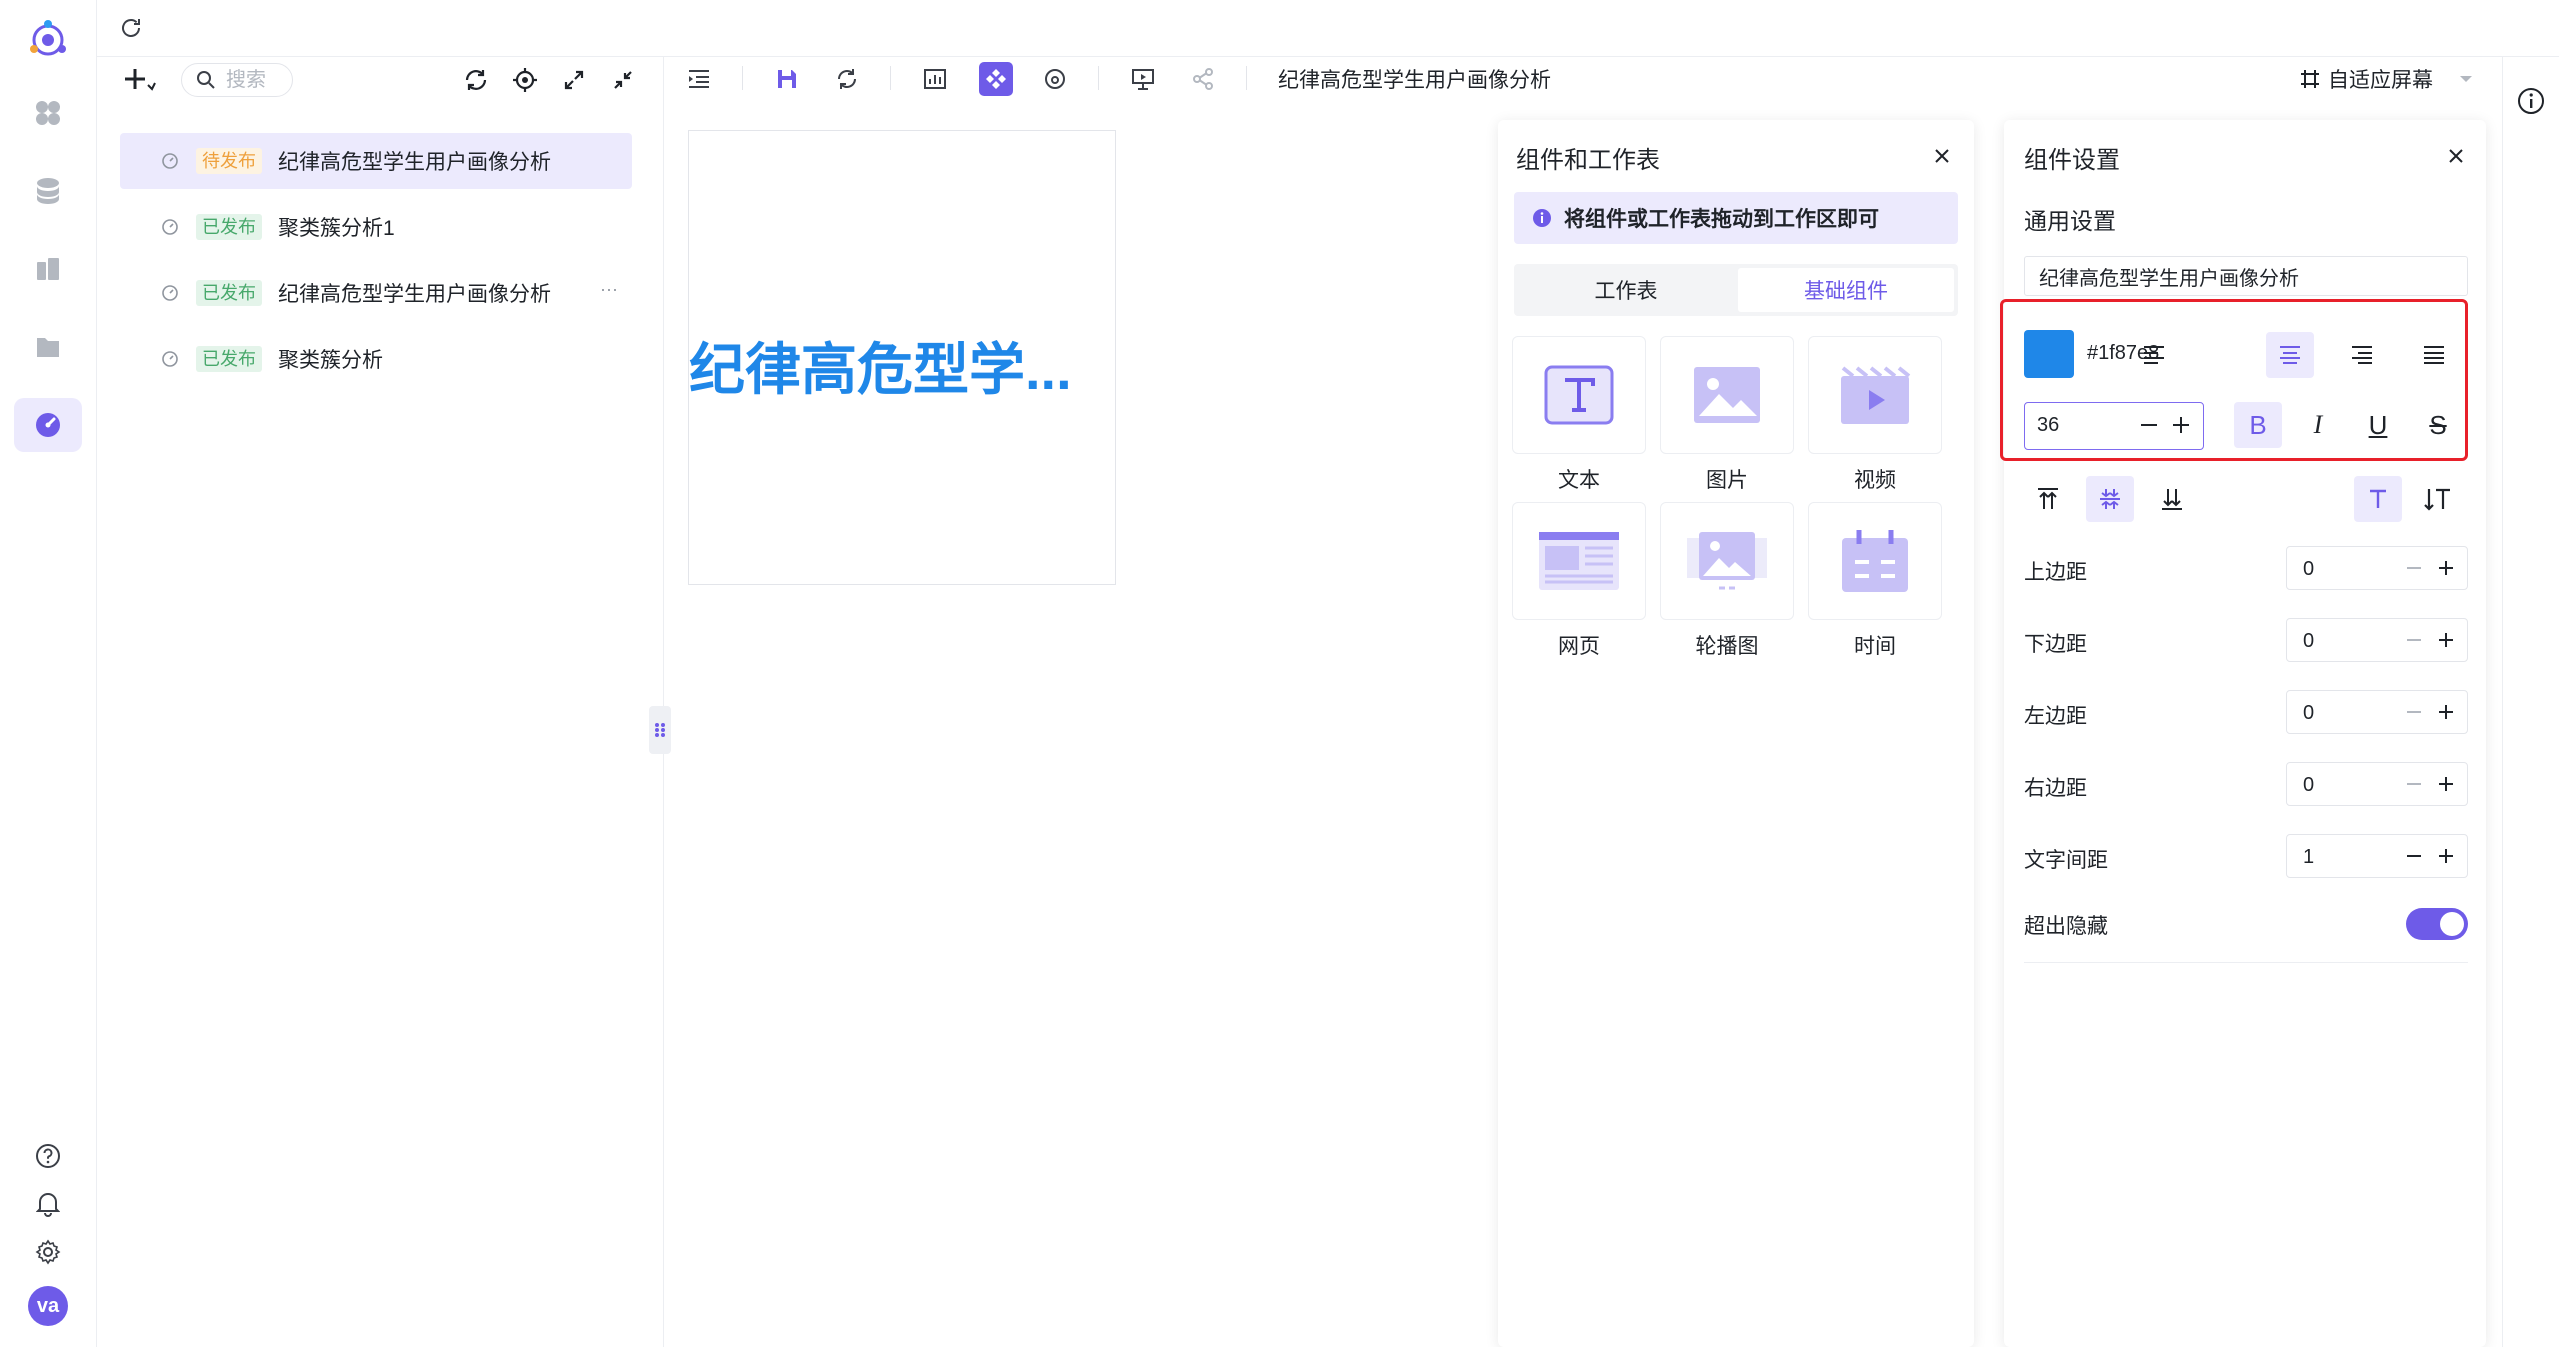 This screenshot has height=1347, width=2559. I want to click on collapse-icon, so click(623, 80).